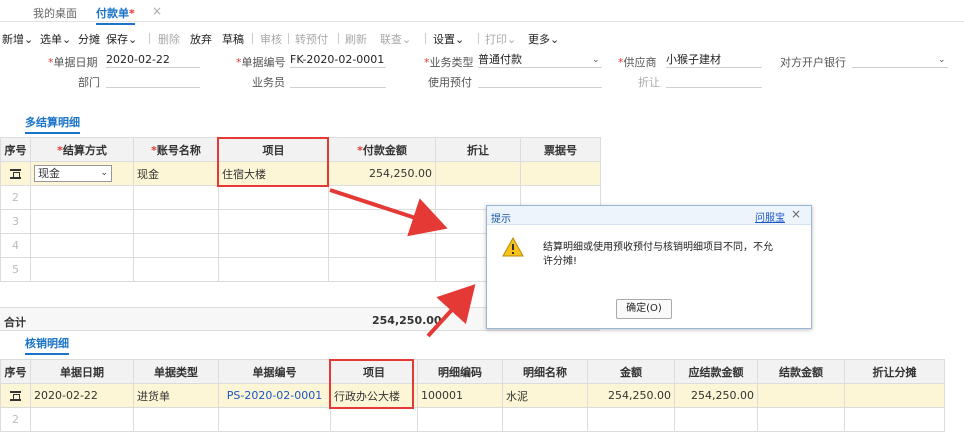  Describe the element at coordinates (644, 309) in the screenshot. I see `ok-button: 确定(O)` at that location.